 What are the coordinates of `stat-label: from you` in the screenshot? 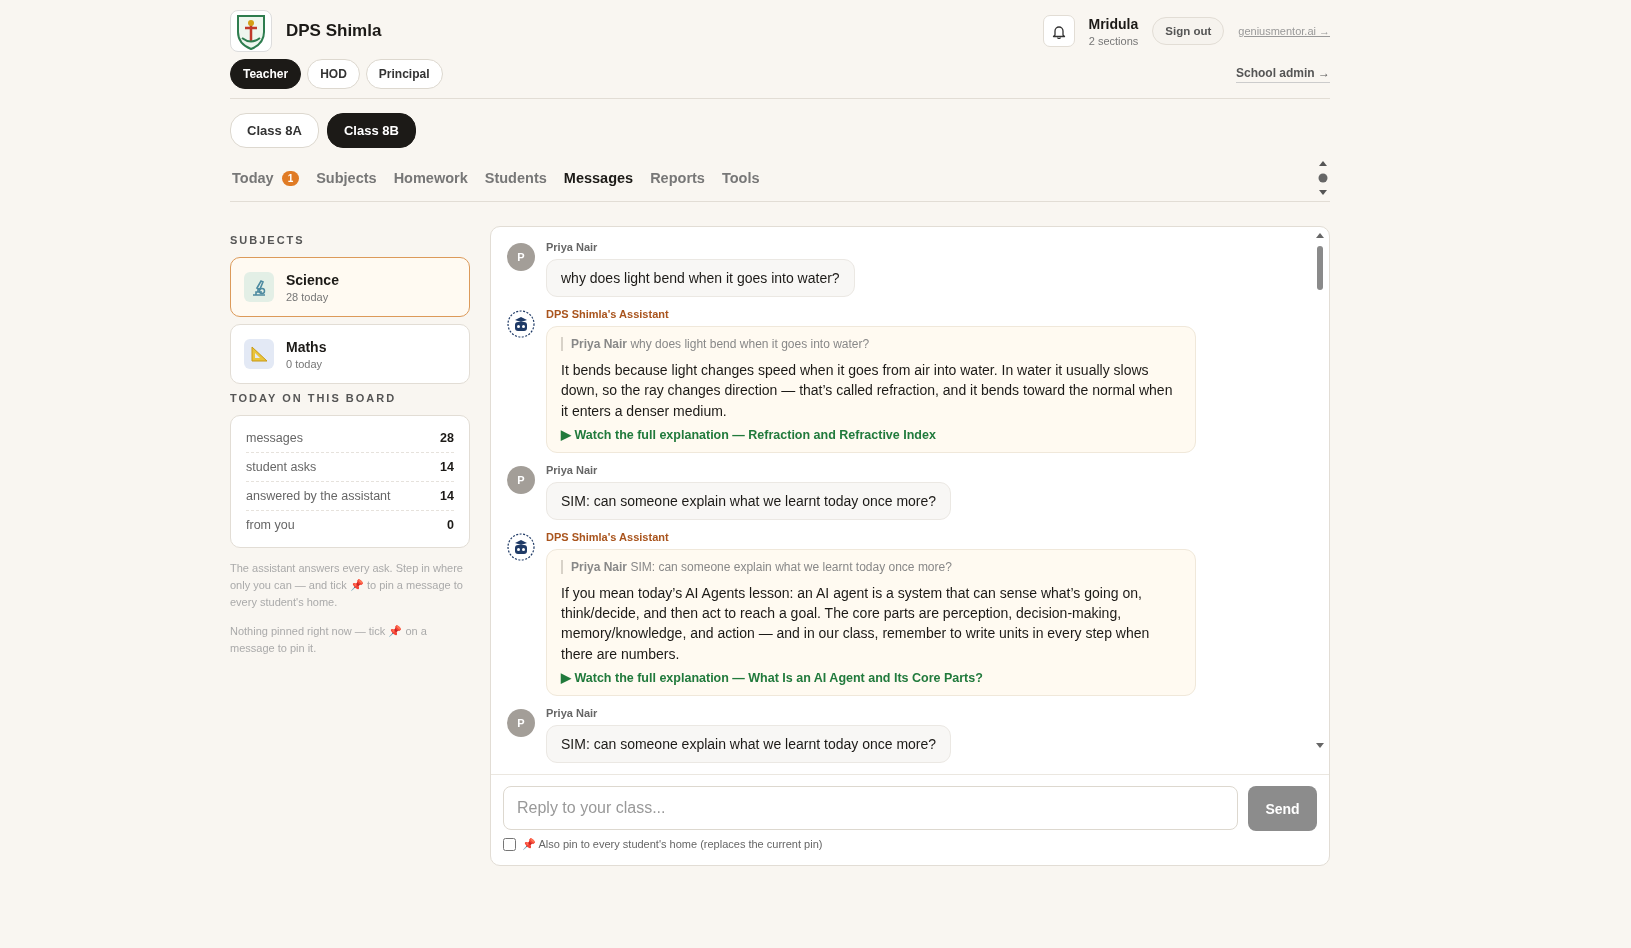 It's located at (270, 525).